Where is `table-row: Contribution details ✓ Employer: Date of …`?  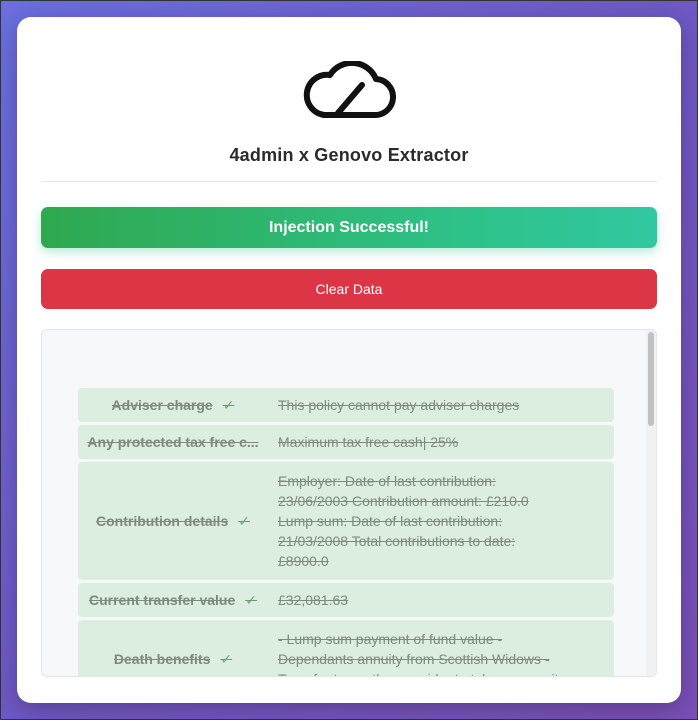 table-row: Contribution details ✓ Employer: Date of … is located at coordinates (346, 521).